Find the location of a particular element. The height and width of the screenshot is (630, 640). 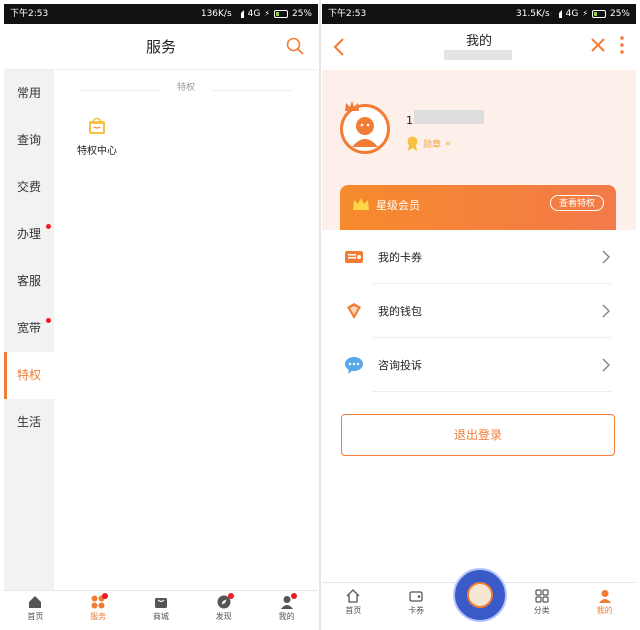

page-title: 服务 is located at coordinates (160, 47).